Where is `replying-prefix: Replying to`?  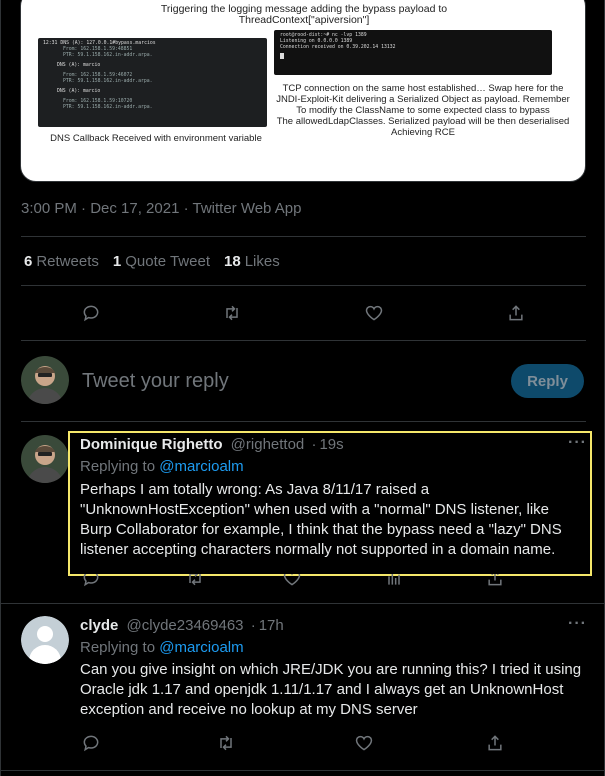 replying-prefix: Replying to is located at coordinates (118, 647).